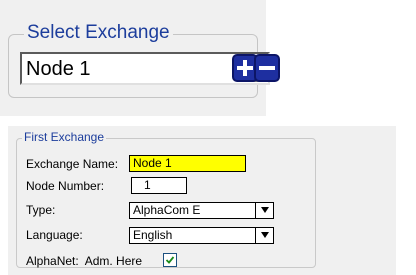 Image resolution: width=416 pixels, height=275 pixels. I want to click on exchange-name-field: Node 1, so click(187, 163).